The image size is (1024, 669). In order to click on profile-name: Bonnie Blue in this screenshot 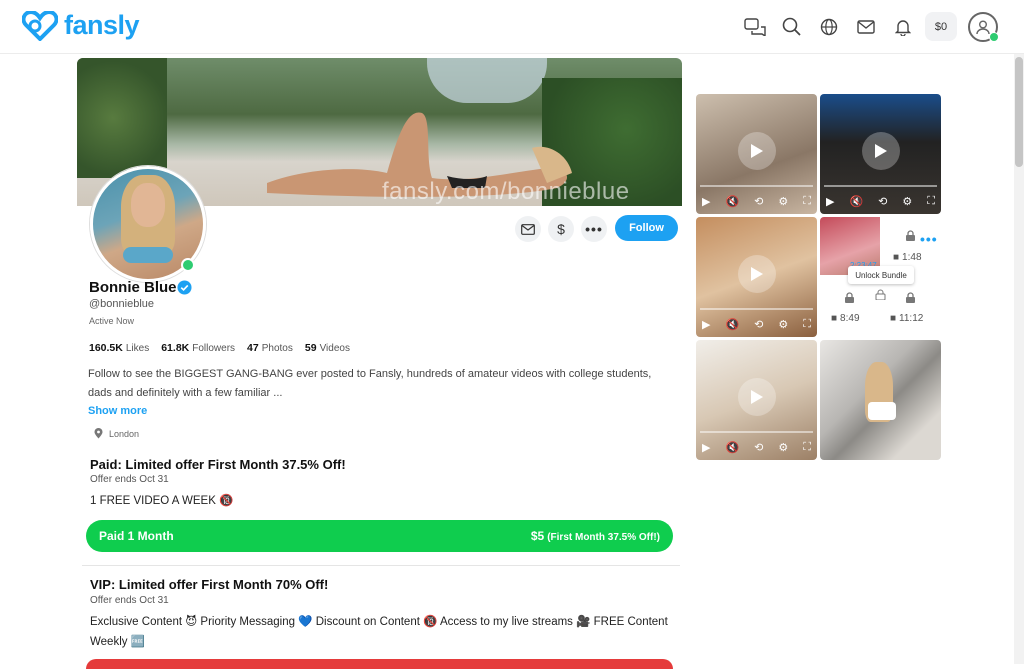, I will do `click(133, 287)`.